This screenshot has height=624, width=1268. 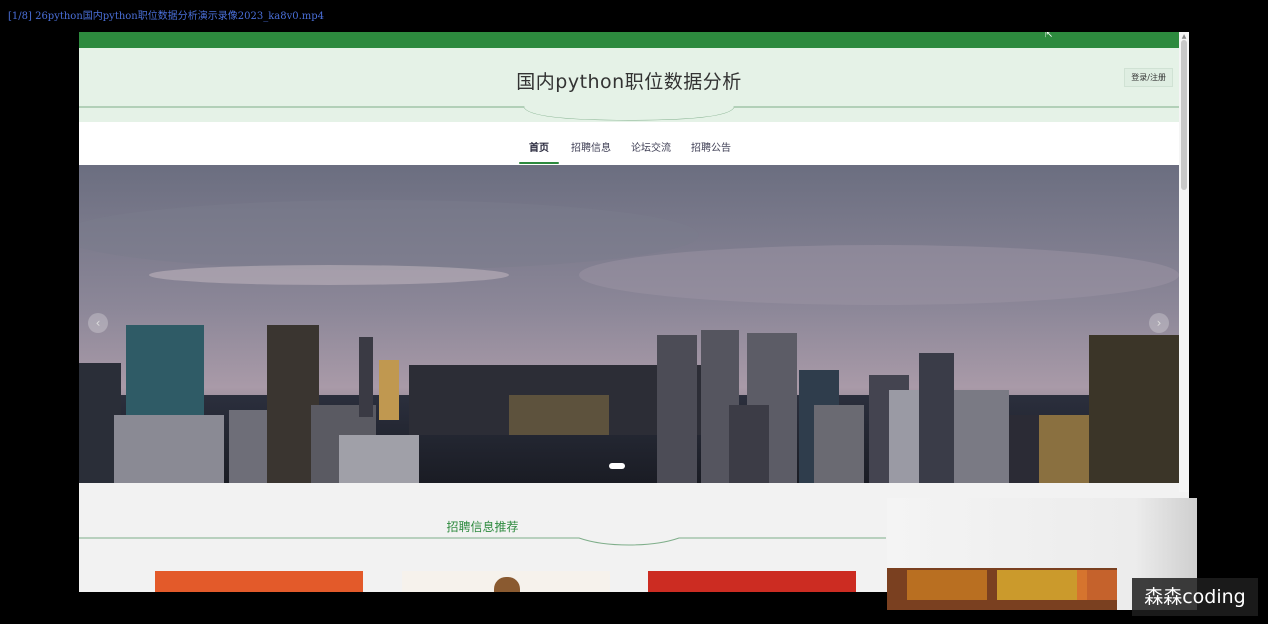 What do you see at coordinates (1184, 36) in the screenshot?
I see `scroll-up-arrow-icon: ▲` at bounding box center [1184, 36].